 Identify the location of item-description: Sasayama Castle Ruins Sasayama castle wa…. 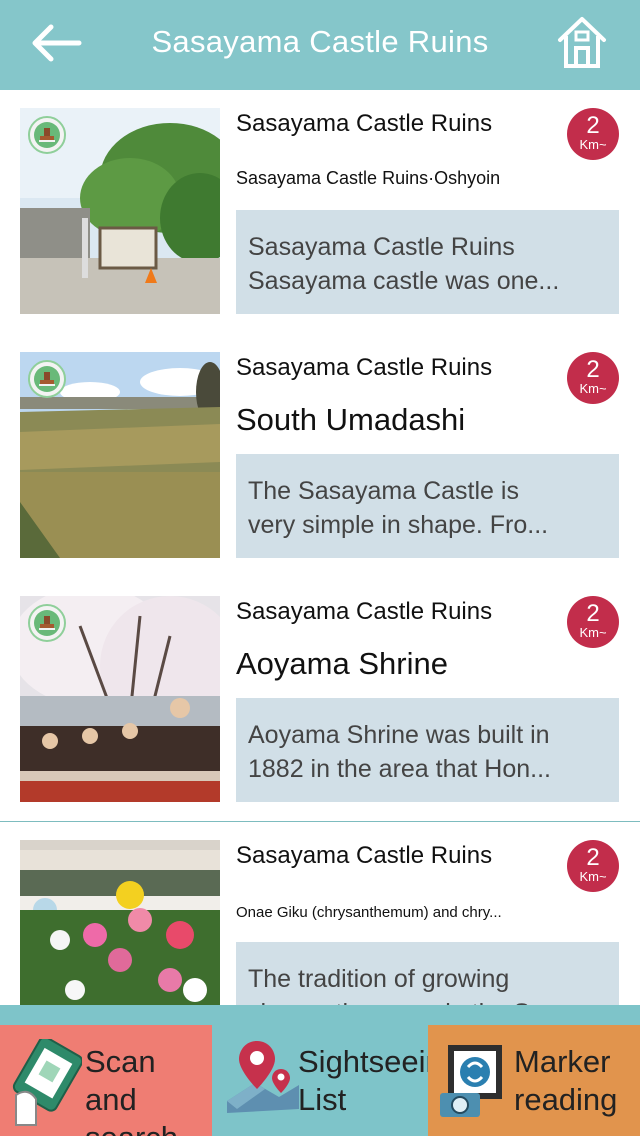
(427, 262).